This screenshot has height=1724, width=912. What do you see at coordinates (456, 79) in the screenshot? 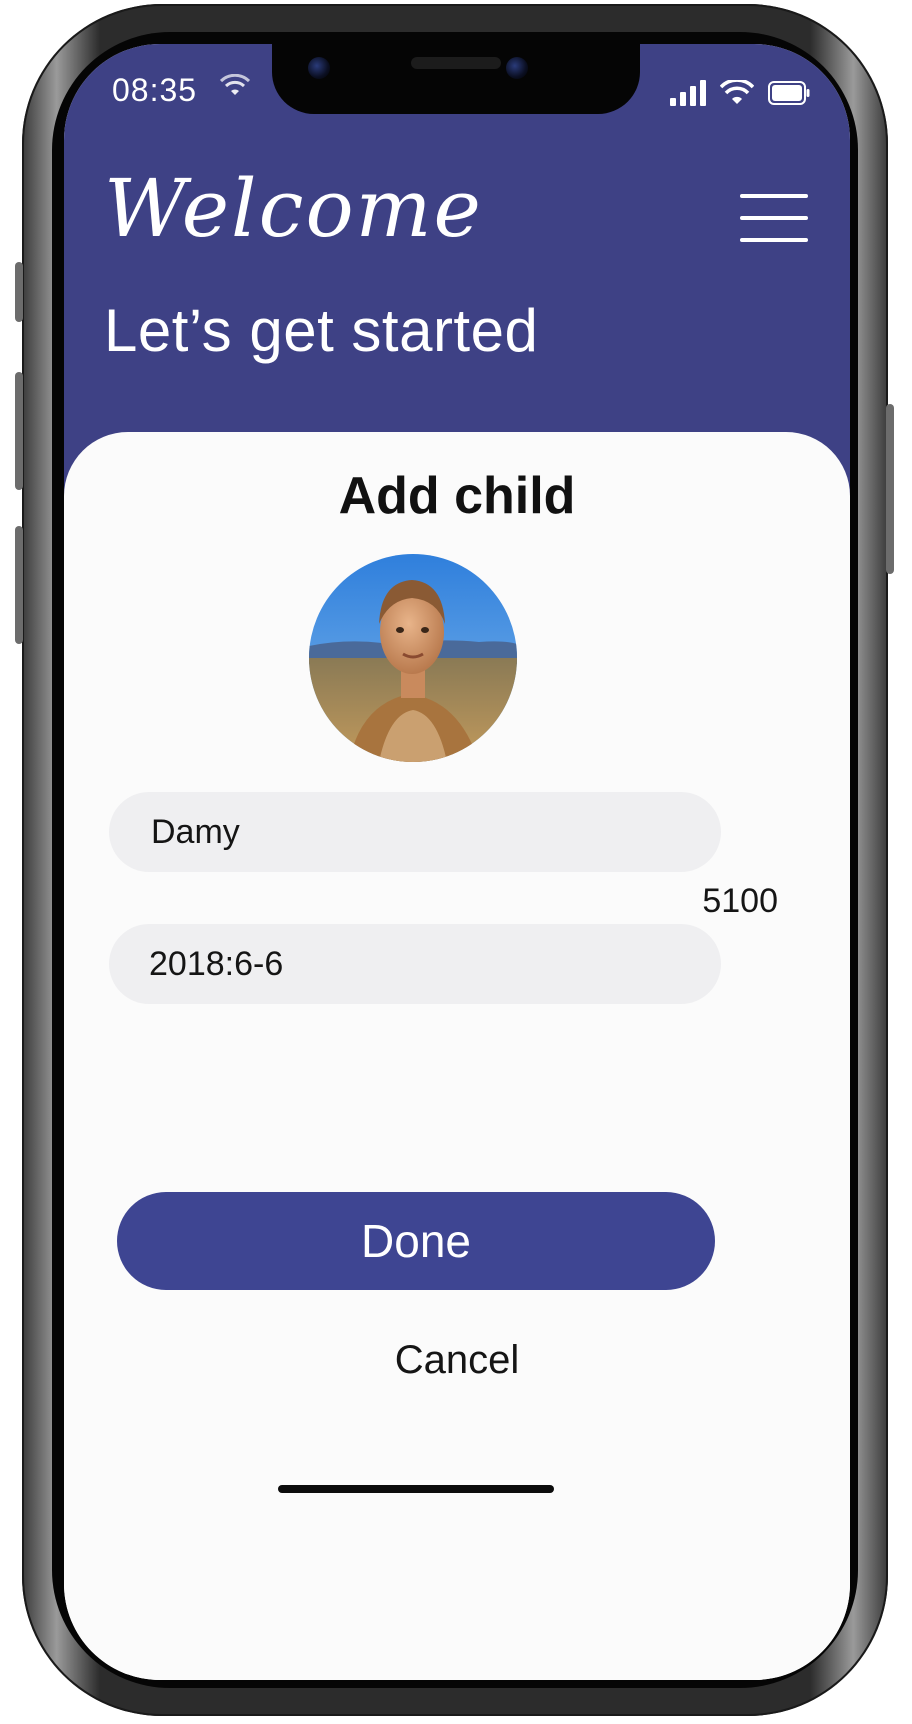
I see `camera-notch` at bounding box center [456, 79].